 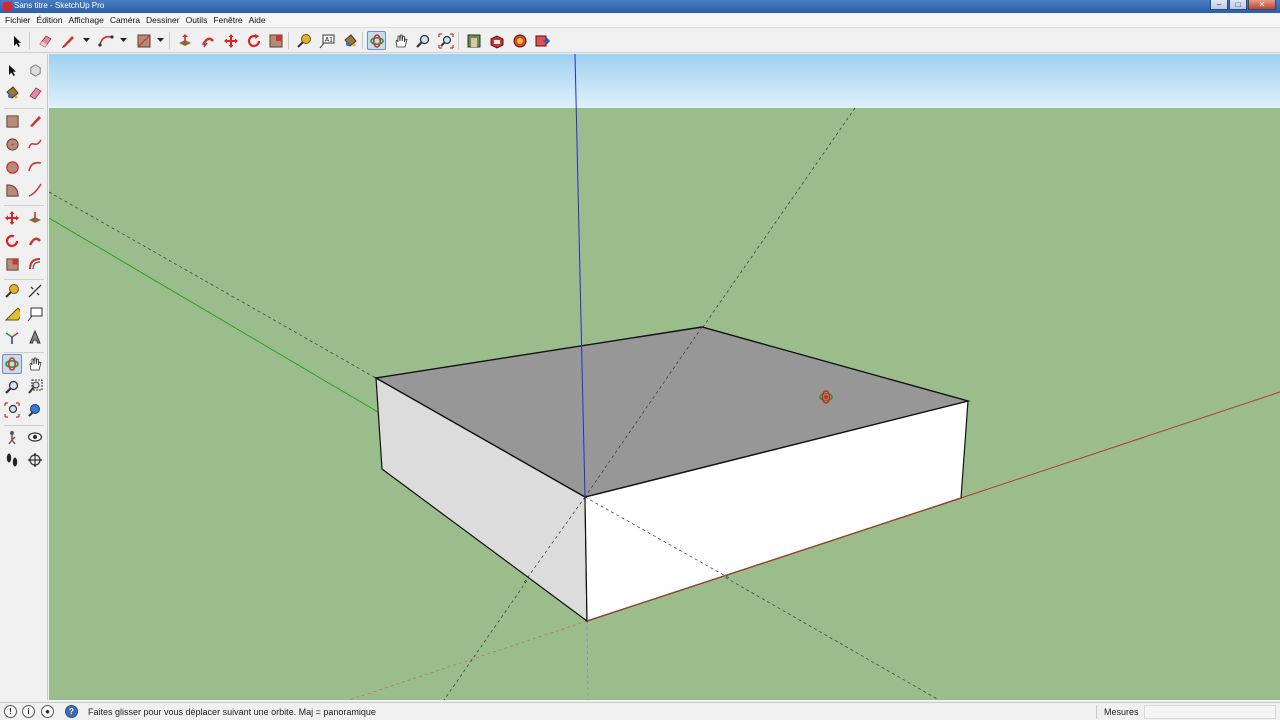 I want to click on menu-affichage: Affichage, so click(x=86, y=20).